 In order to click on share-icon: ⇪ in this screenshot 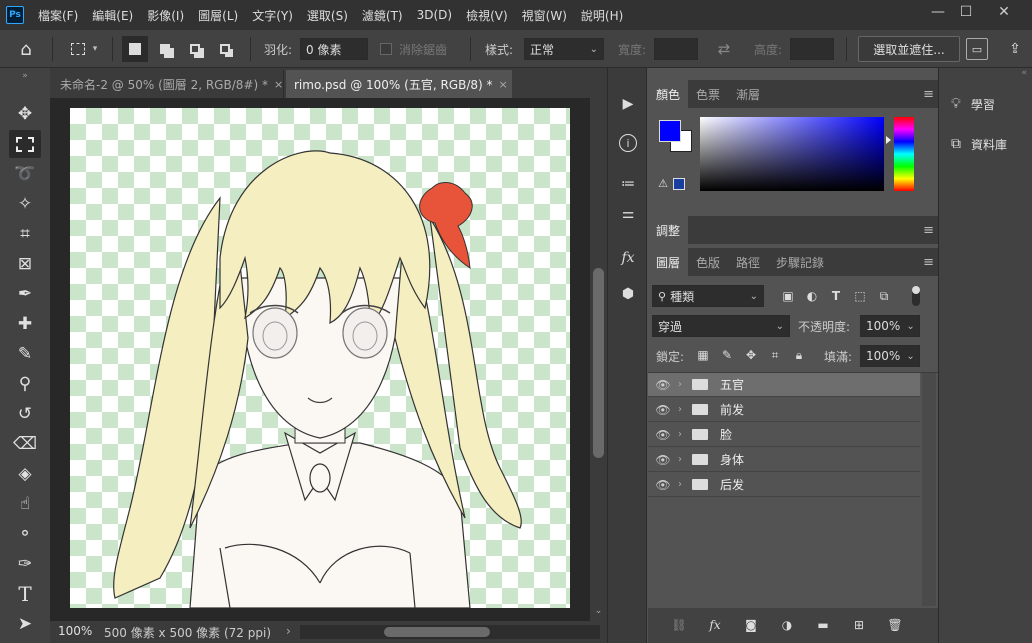, I will do `click(1015, 49)`.